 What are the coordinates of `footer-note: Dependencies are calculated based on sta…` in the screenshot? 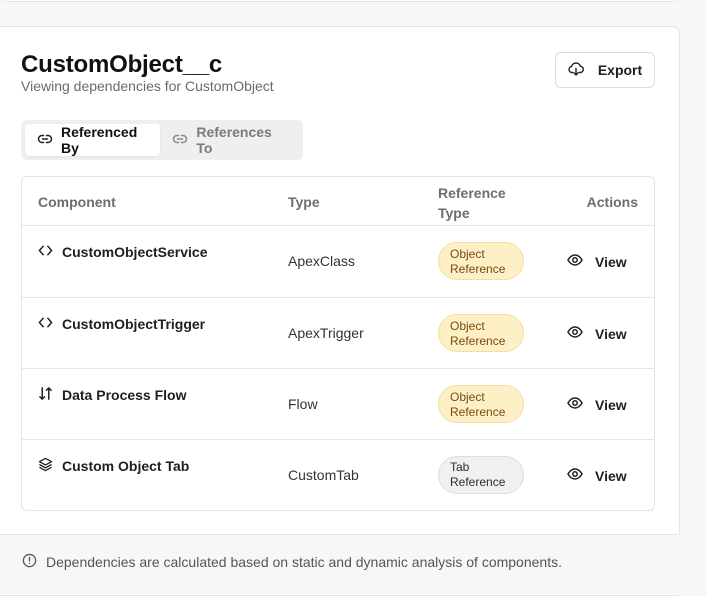 It's located at (292, 562).